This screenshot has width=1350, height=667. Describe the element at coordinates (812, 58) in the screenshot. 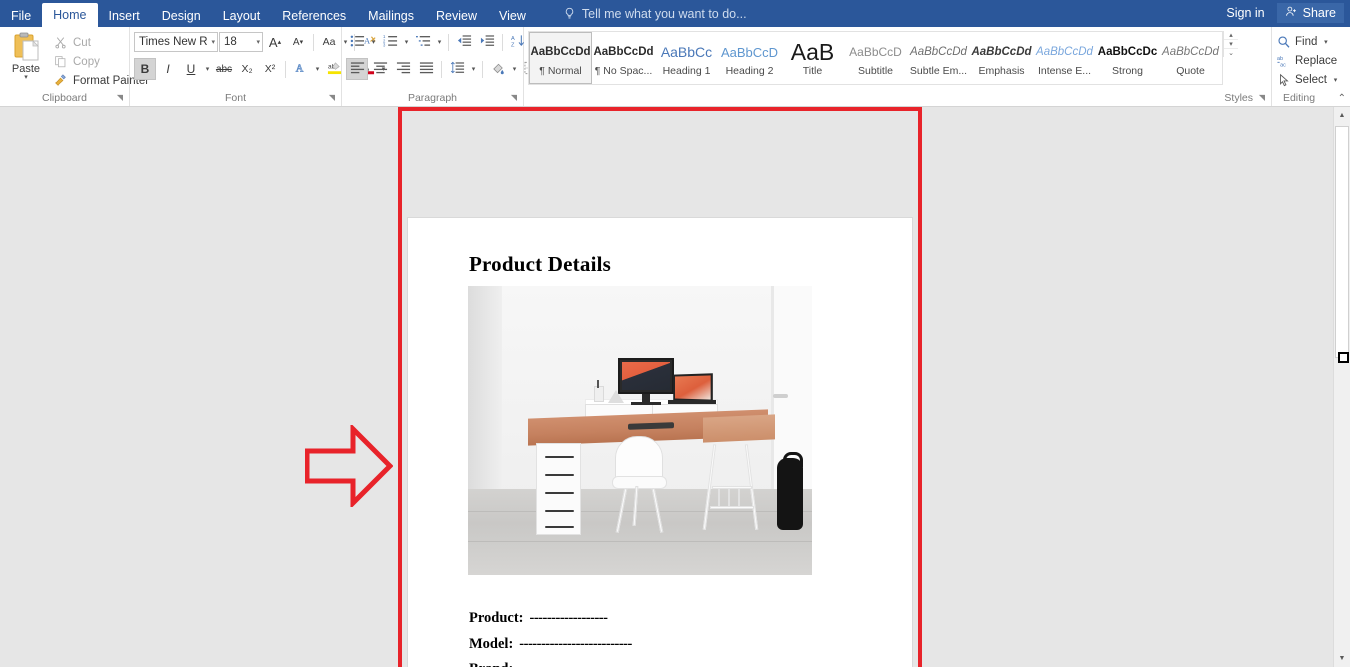

I see `style-item-title: AaB Title` at that location.